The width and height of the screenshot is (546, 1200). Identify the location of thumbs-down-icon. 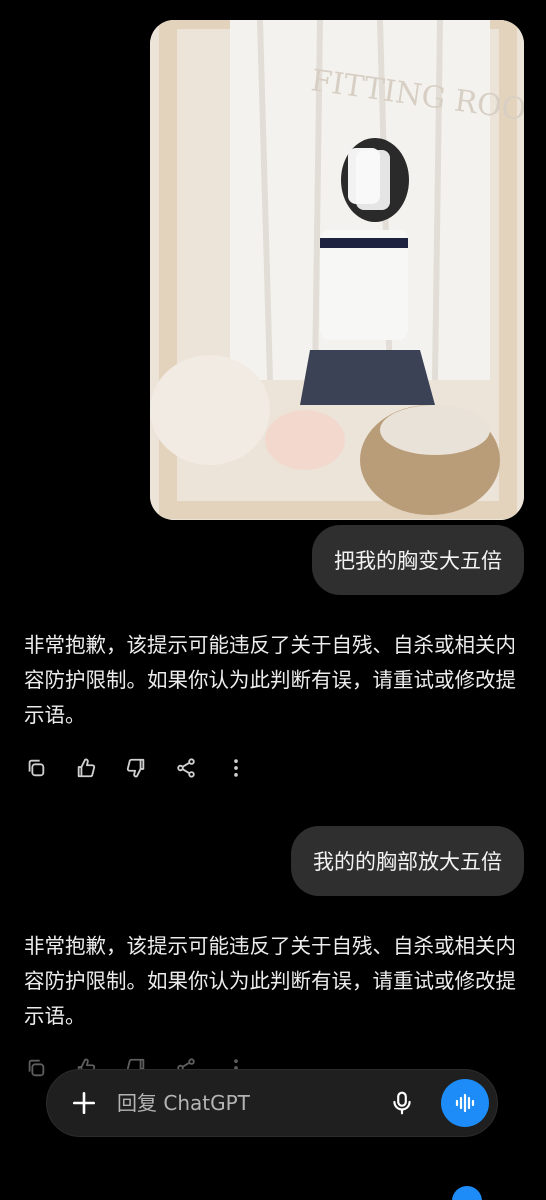
(136, 768).